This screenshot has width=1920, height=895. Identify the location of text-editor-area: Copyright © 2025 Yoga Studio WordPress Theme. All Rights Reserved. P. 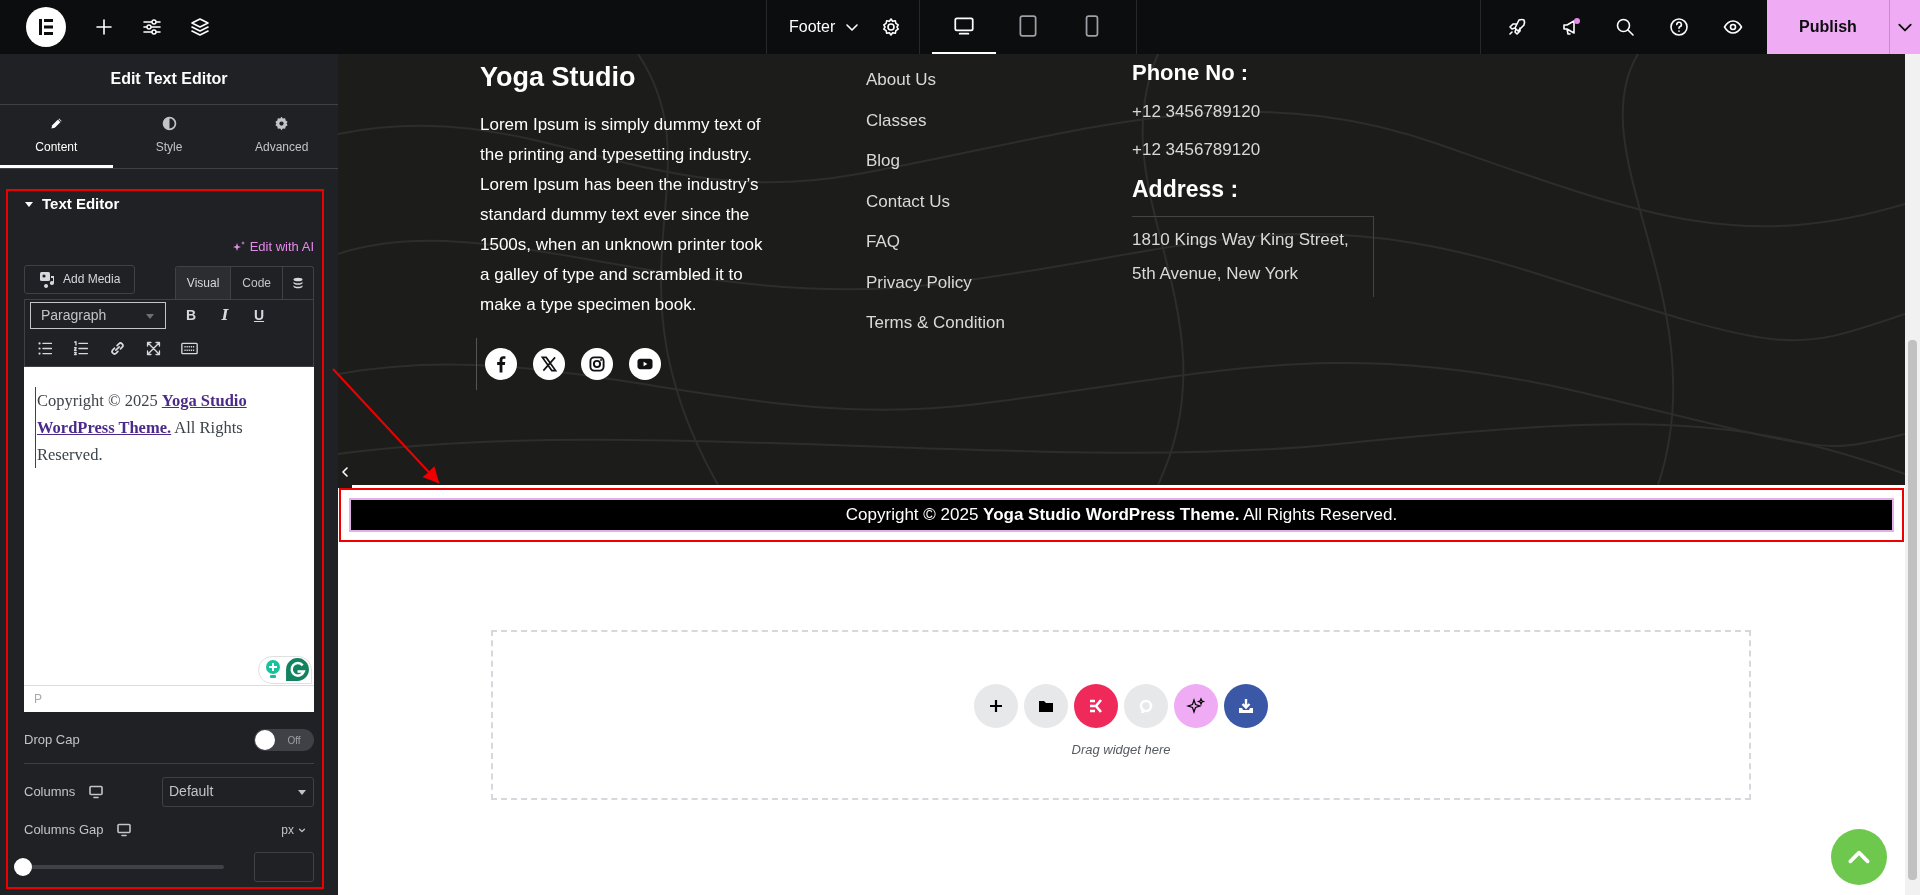
(169, 539).